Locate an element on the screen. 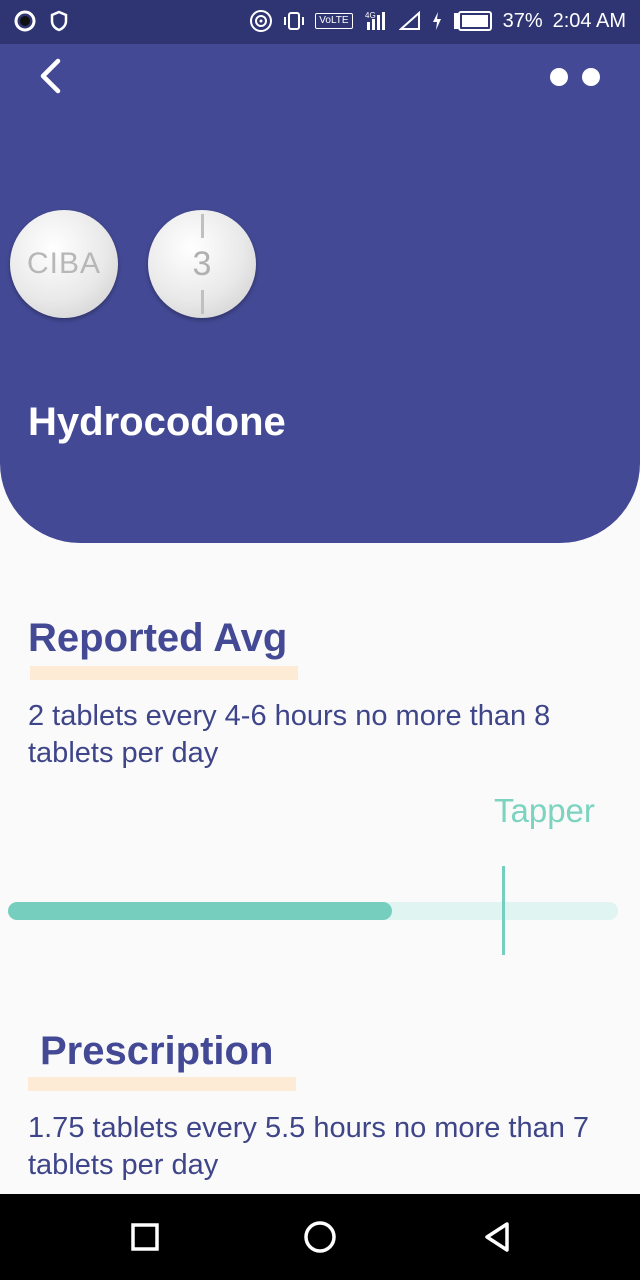 This screenshot has height=1280, width=640. signal-empty-icon is located at coordinates (409, 21).